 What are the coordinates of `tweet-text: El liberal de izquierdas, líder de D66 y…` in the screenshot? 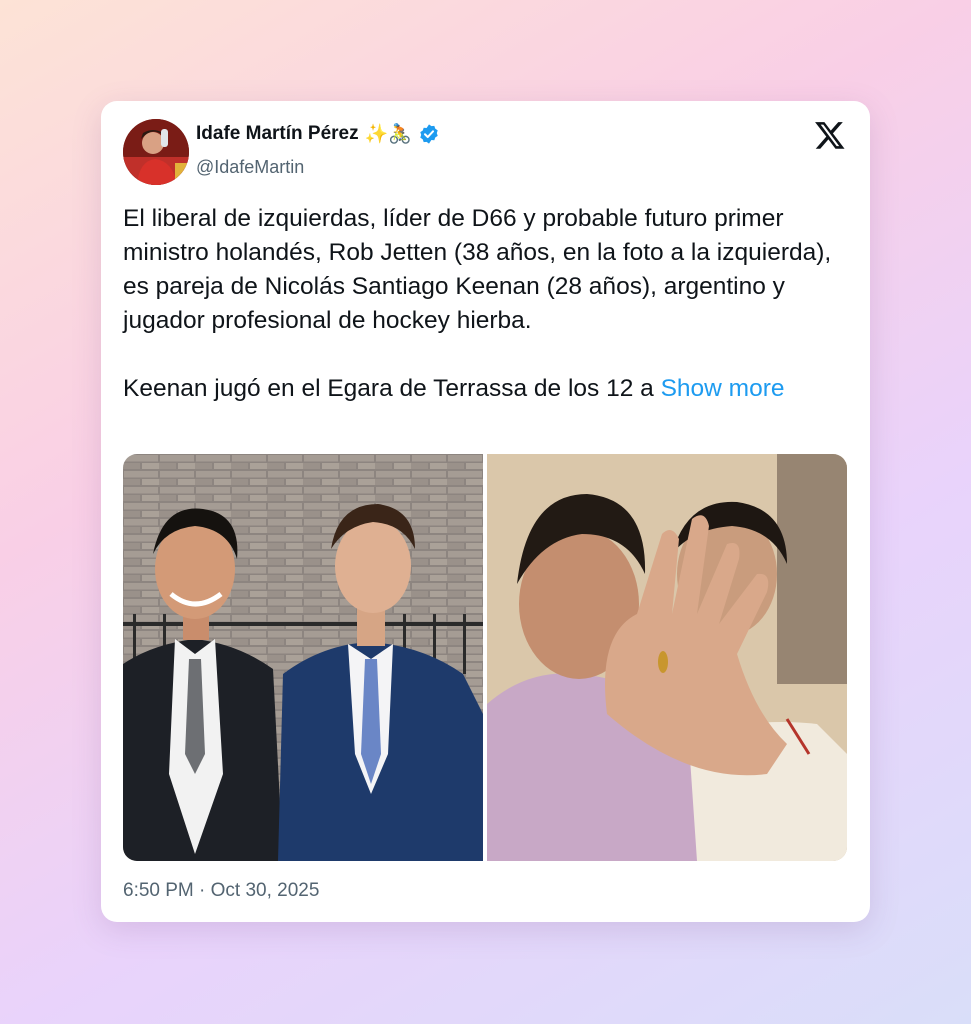 It's located at (480, 304).